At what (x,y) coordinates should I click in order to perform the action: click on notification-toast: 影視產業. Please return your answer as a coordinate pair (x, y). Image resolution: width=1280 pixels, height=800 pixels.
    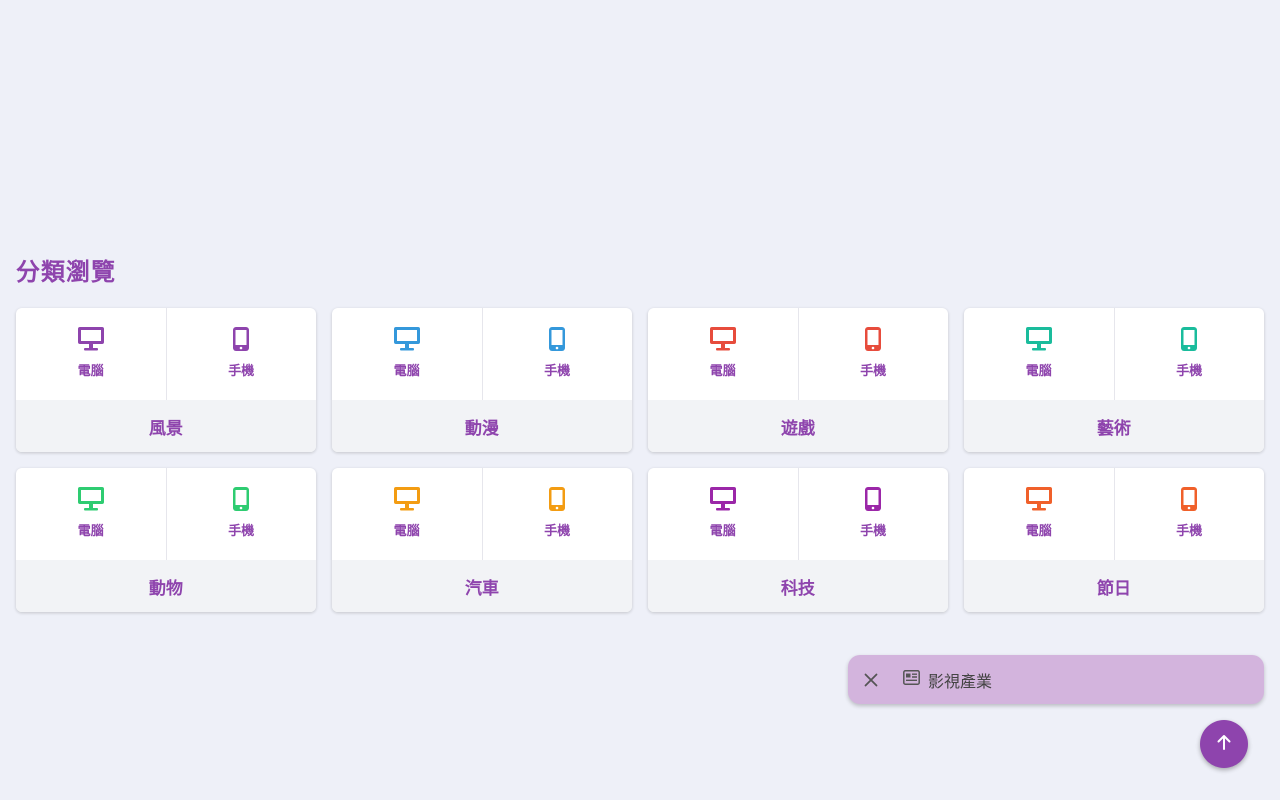
    Looking at the image, I should click on (1056, 679).